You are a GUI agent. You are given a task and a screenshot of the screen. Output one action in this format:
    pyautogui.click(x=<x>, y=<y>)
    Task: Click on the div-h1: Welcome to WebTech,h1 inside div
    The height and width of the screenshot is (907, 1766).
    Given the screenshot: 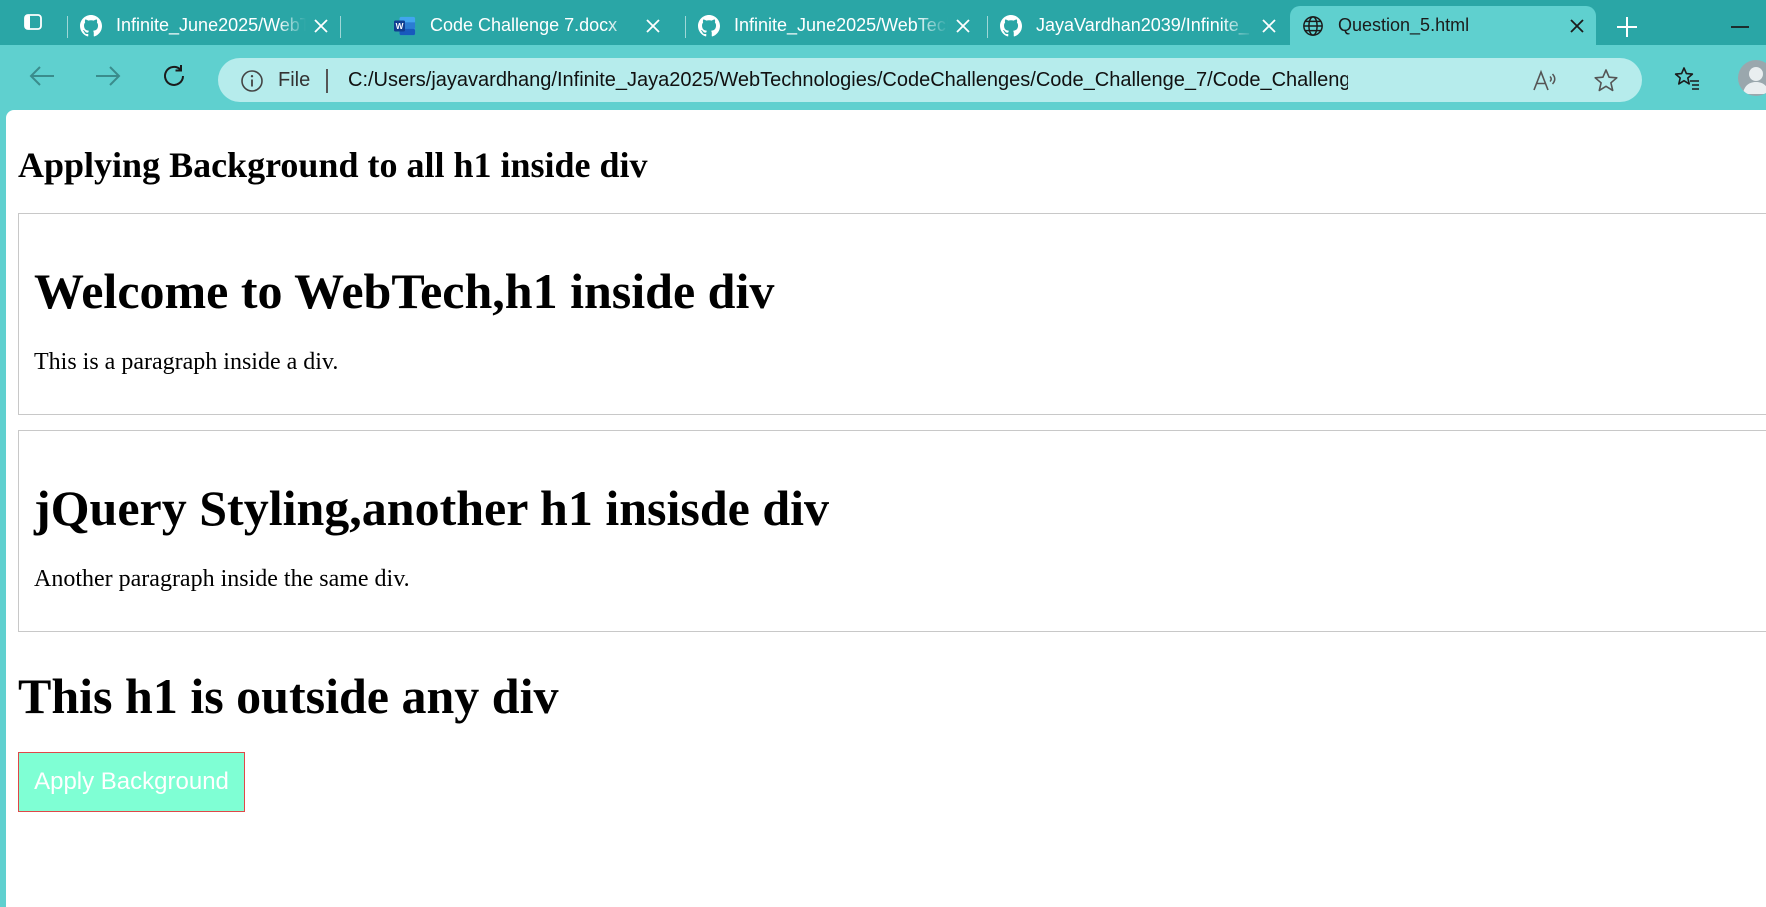 What is the action you would take?
    pyautogui.click(x=404, y=291)
    